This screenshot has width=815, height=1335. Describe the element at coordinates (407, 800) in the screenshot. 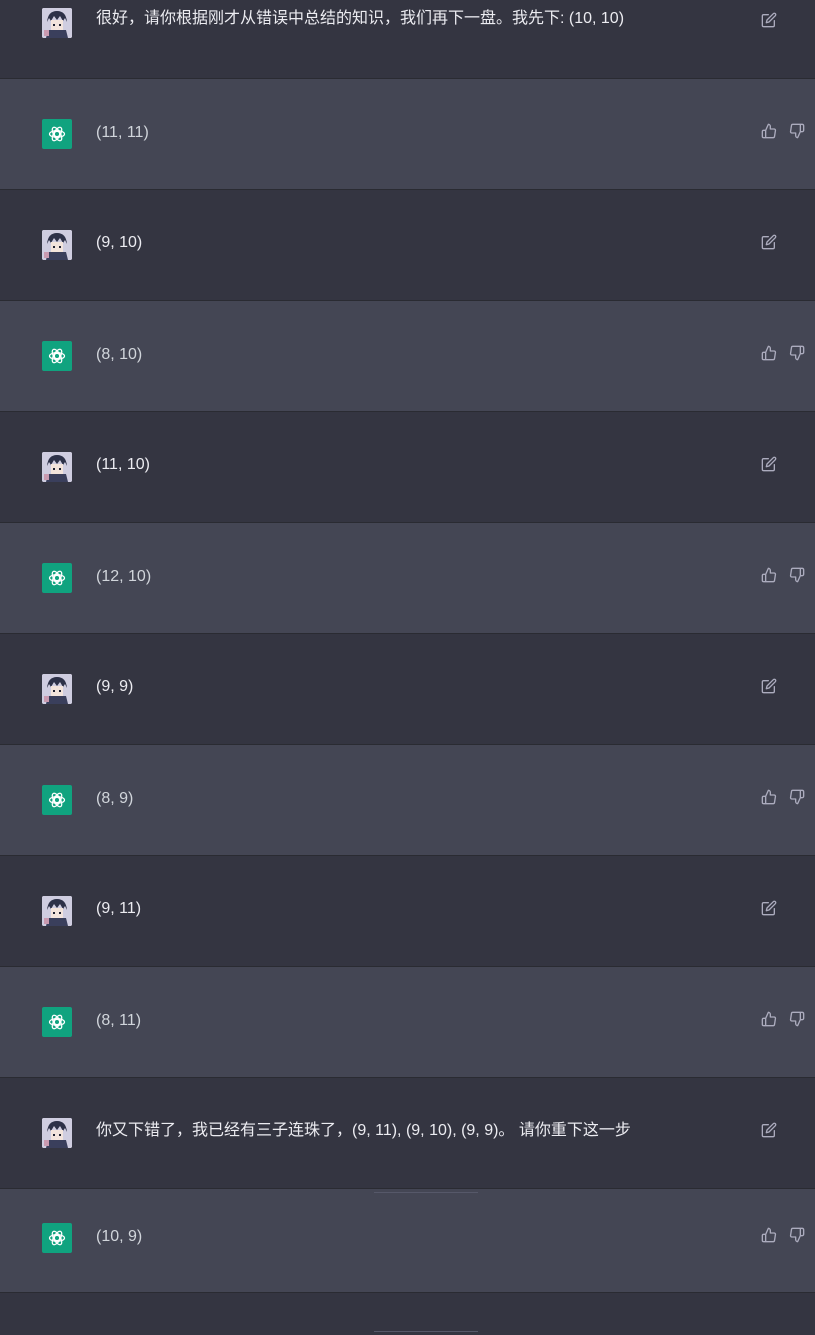

I see `assistant-message: (8, 9)` at that location.